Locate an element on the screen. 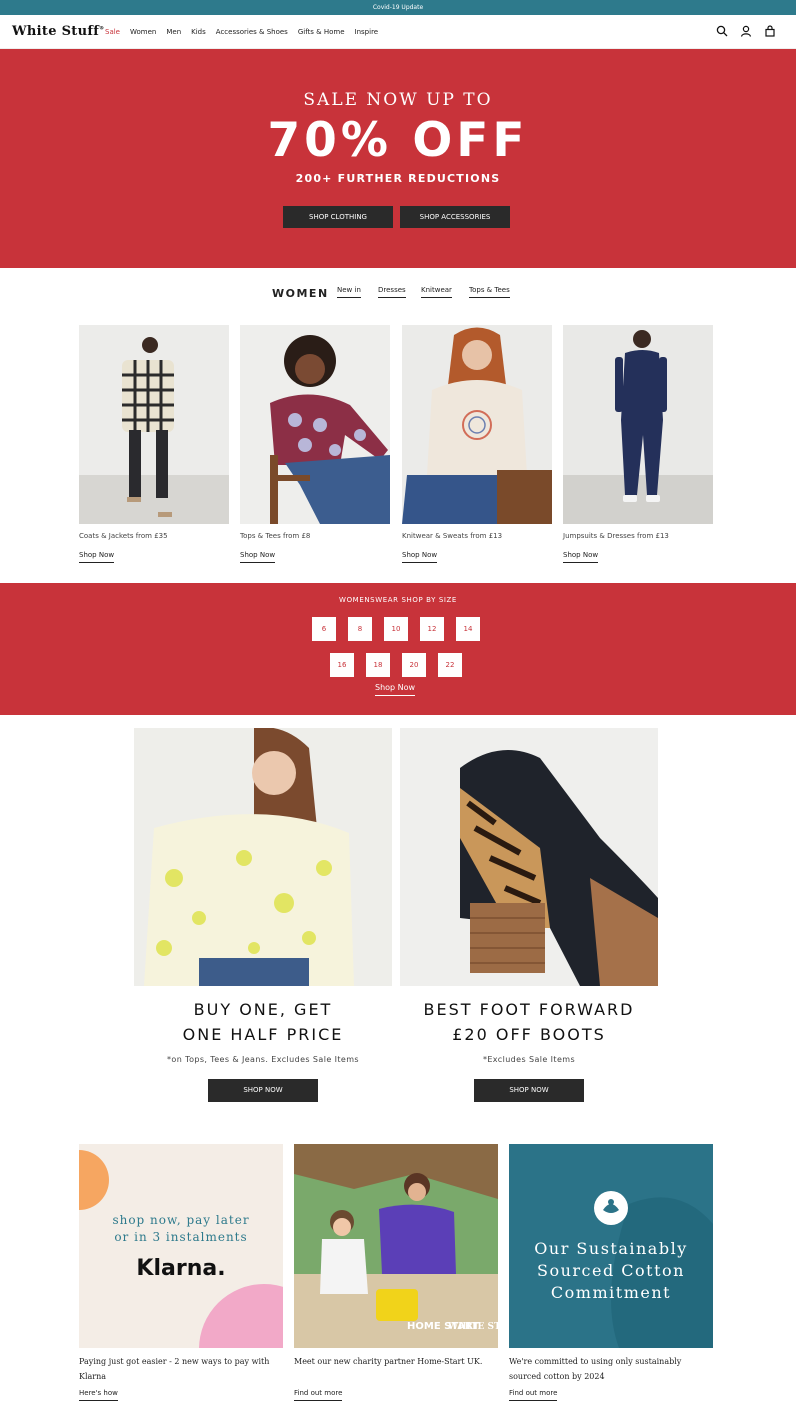 The image size is (800, 1414). cotton-heading-line1: Our Sustainably is located at coordinates (610, 1248).